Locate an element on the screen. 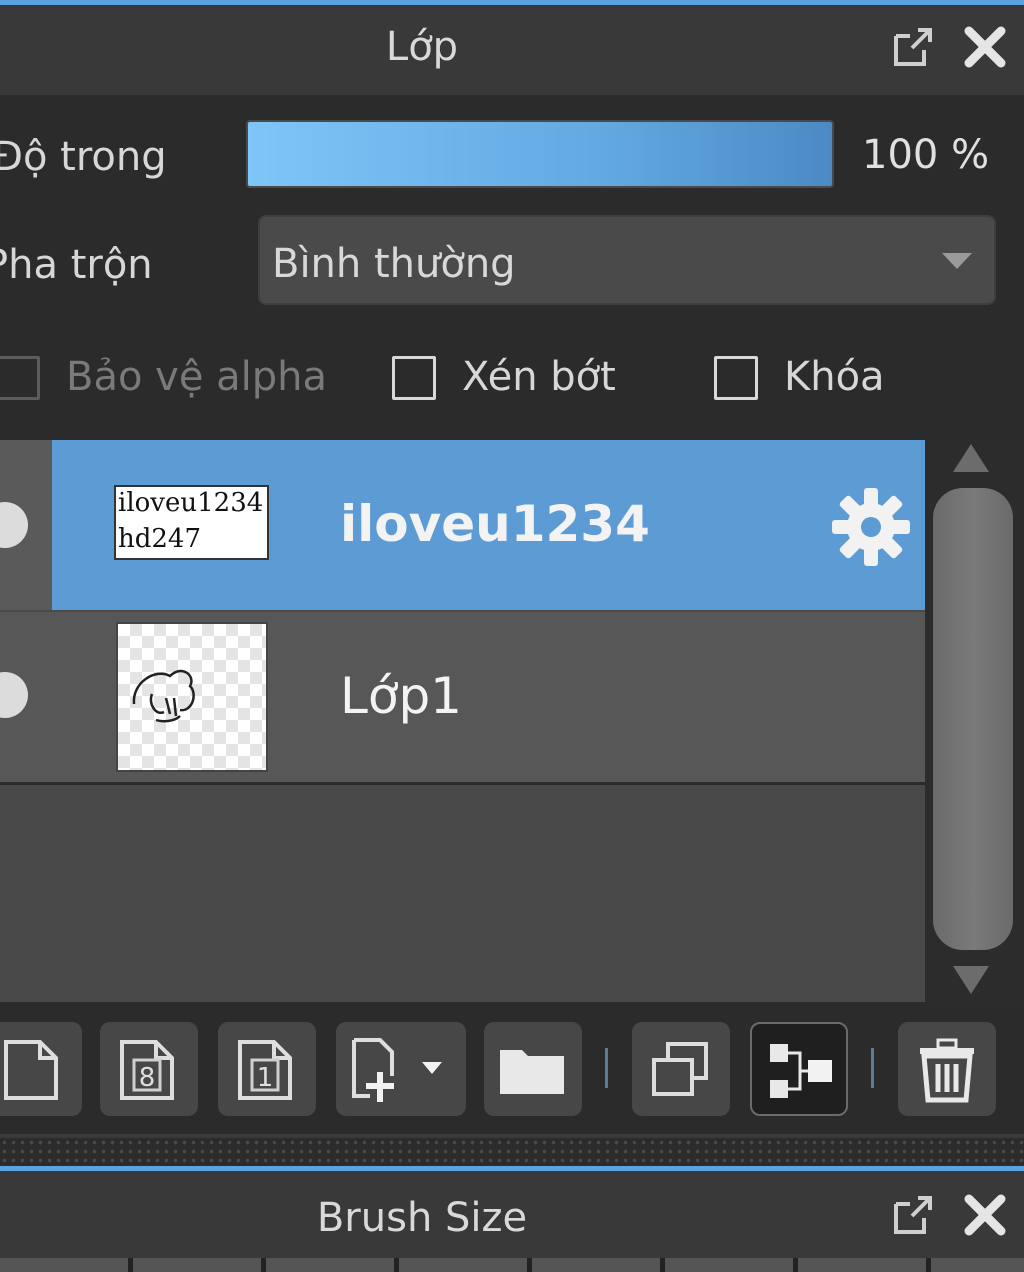 The width and height of the screenshot is (1024, 1272). scrollbar-thumb is located at coordinates (973, 719).